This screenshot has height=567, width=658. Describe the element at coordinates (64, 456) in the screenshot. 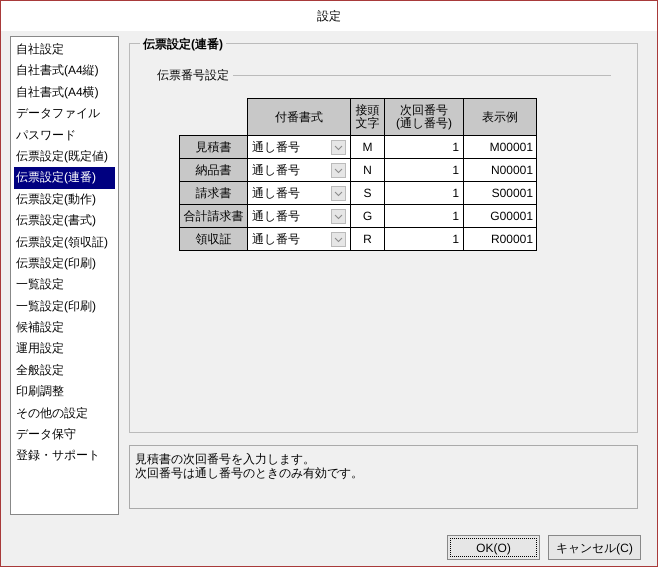

I see `sidebar-item: 登録・サポート` at that location.